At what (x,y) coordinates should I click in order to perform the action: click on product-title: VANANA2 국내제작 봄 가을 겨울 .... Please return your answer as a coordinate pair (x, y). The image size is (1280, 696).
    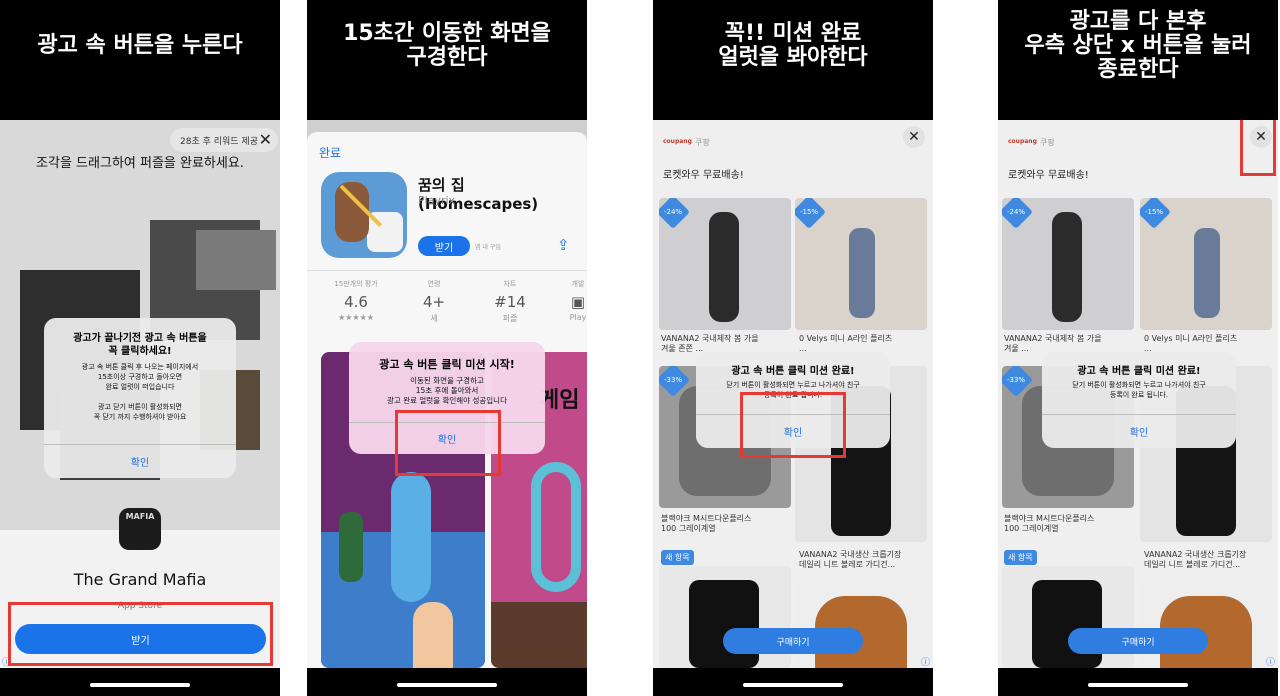
    Looking at the image, I should click on (1053, 344).